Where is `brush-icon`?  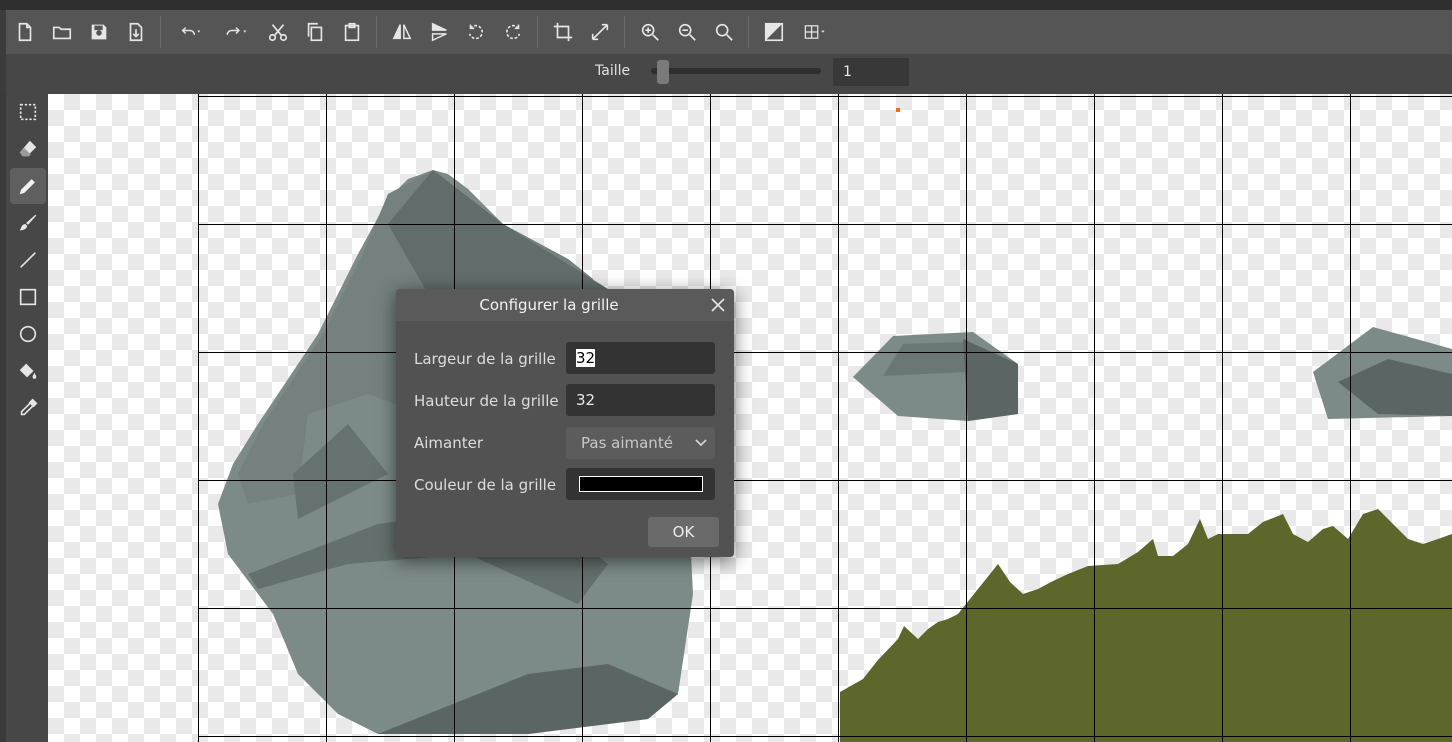
brush-icon is located at coordinates (28, 223).